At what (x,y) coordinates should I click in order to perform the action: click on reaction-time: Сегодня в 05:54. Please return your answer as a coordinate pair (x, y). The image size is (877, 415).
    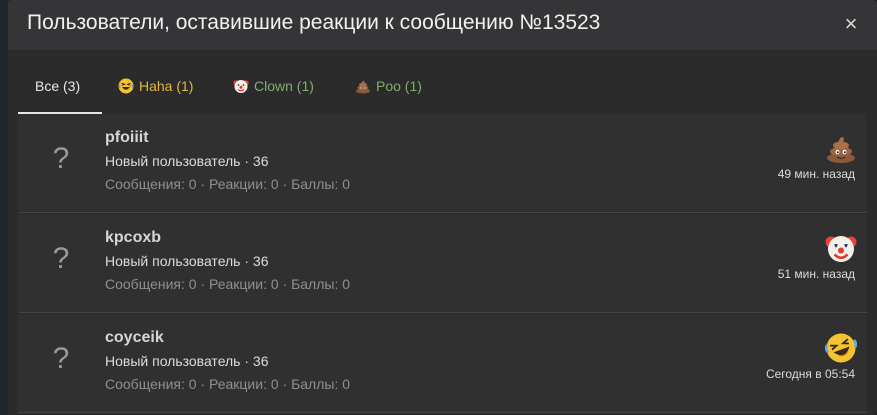
    Looking at the image, I should click on (810, 374).